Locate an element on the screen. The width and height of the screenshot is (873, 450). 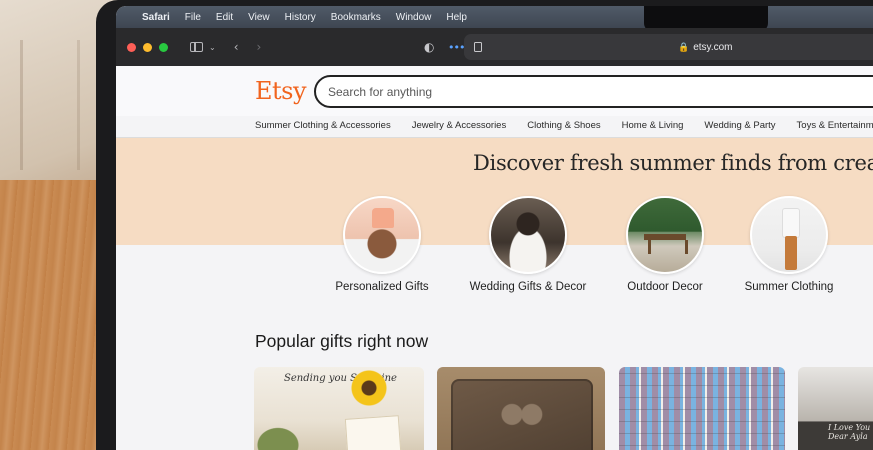
nav-item-toys: Toys & Entertainment is located at coordinates (835, 125).